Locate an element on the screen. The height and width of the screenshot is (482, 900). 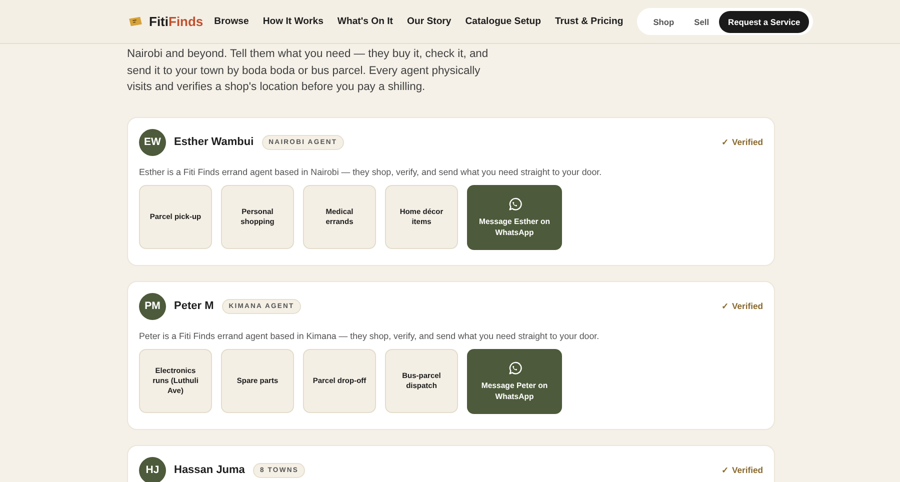
avatar: HJ is located at coordinates (152, 469).